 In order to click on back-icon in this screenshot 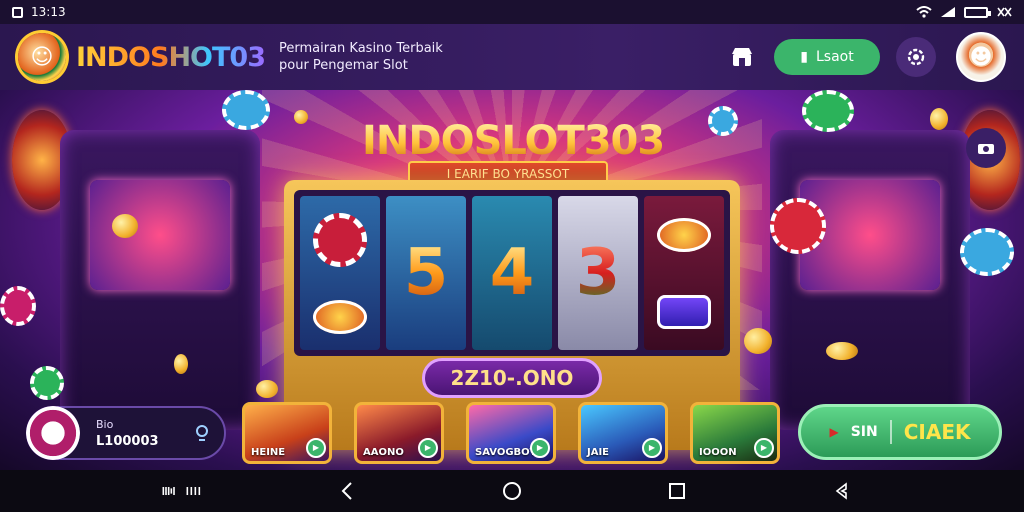, I will do `click(347, 491)`.